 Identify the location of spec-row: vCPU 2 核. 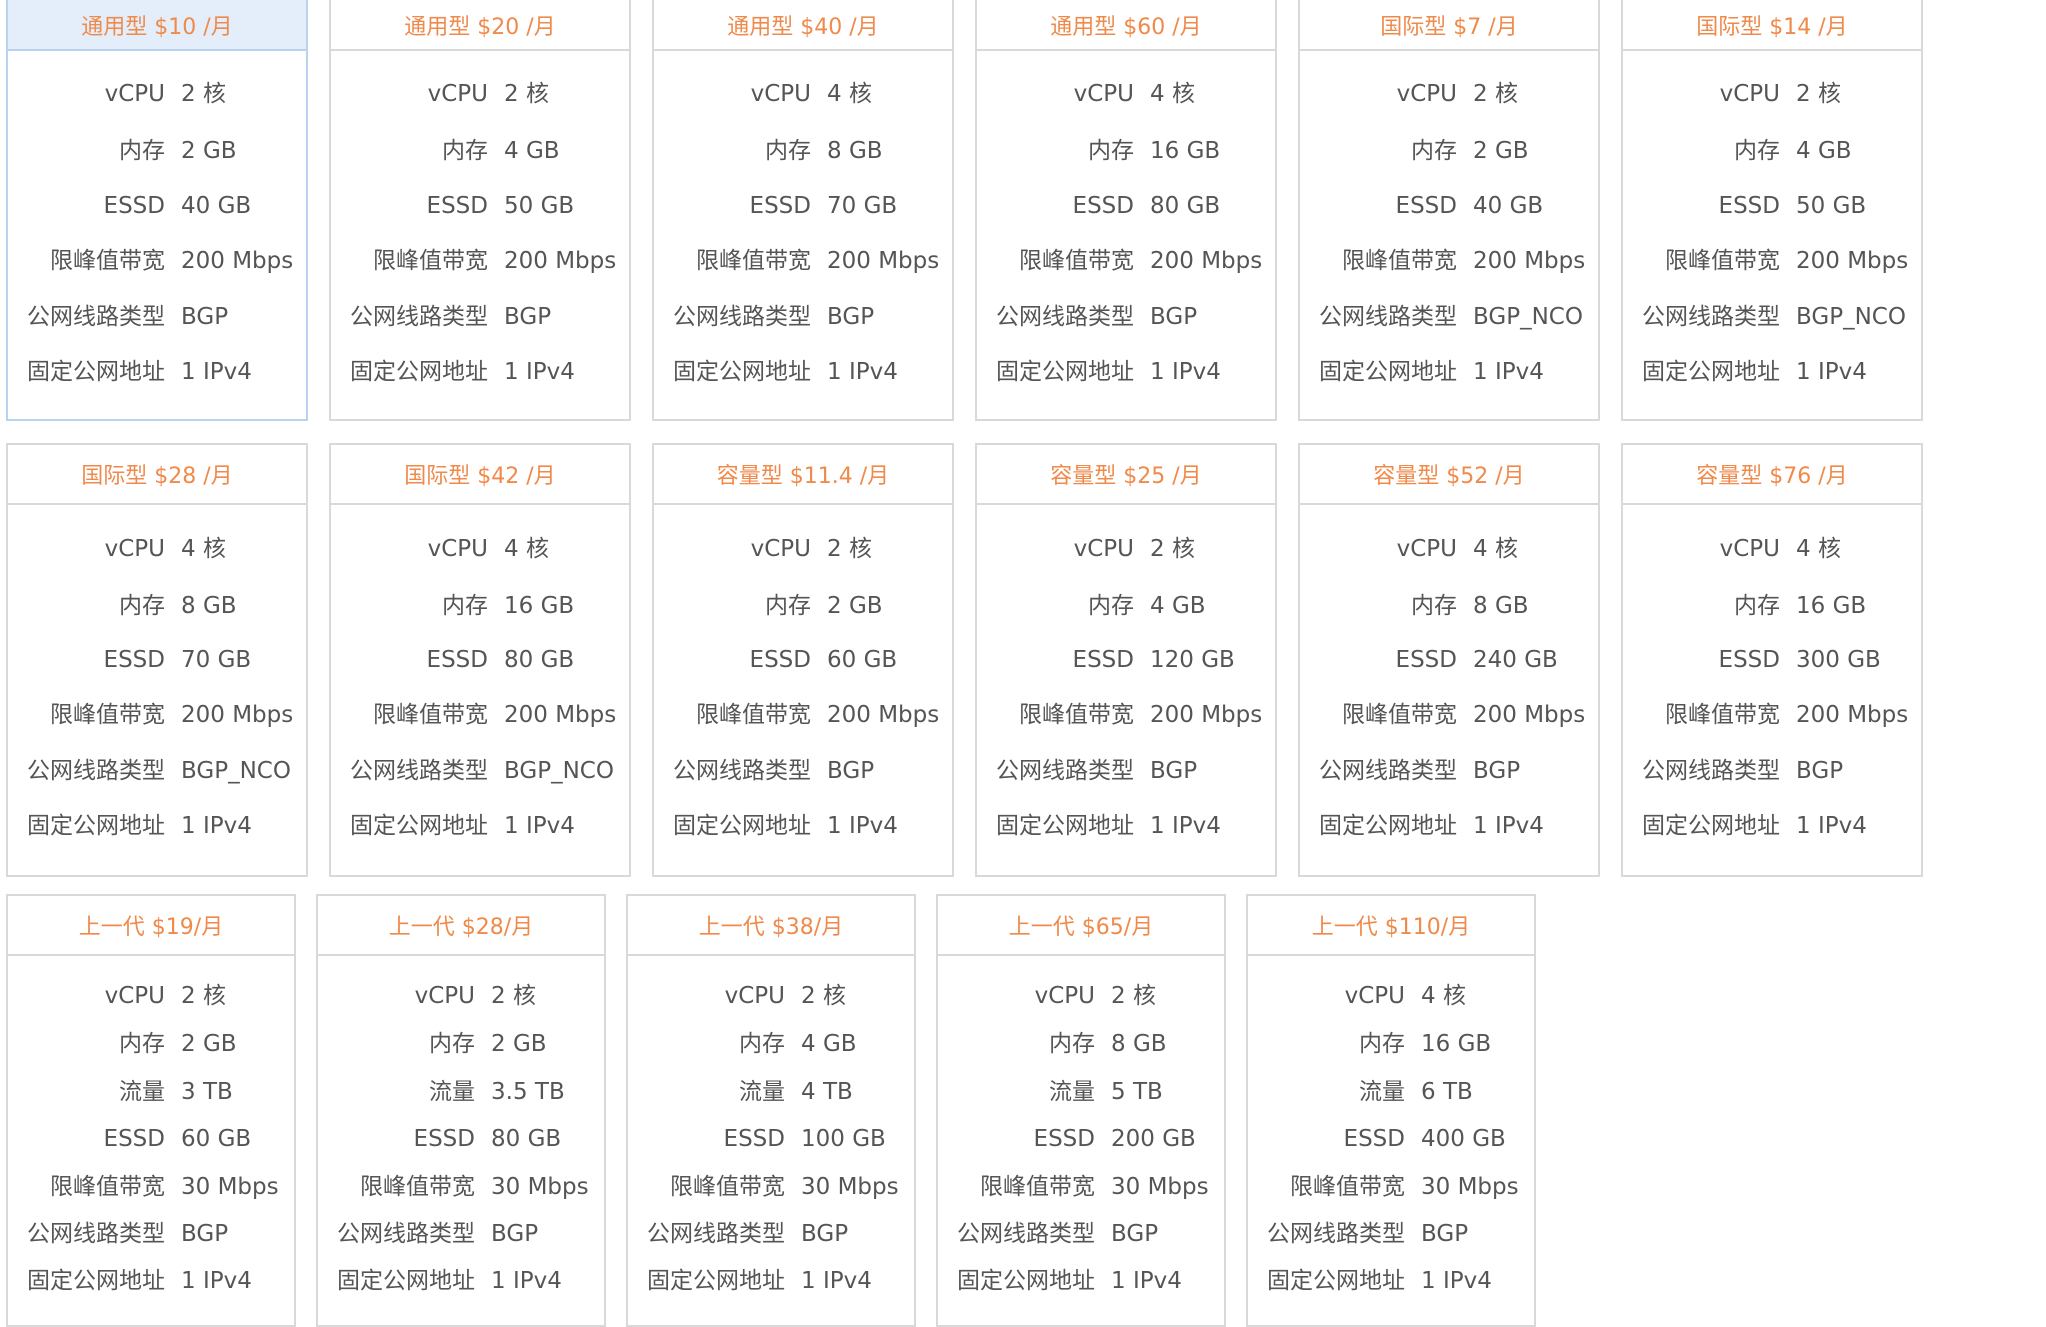
(151, 996).